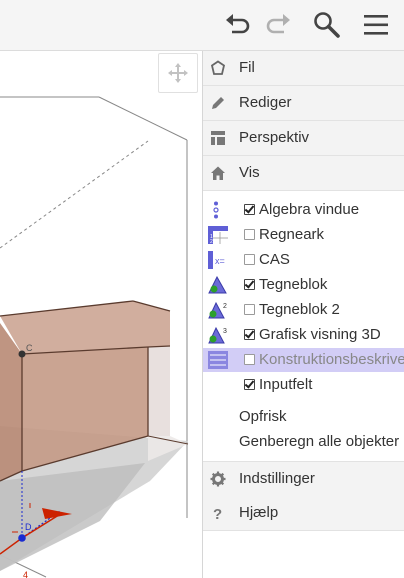 This screenshot has height=578, width=404. Describe the element at coordinates (22, 354) in the screenshot. I see `vertex-point` at that location.